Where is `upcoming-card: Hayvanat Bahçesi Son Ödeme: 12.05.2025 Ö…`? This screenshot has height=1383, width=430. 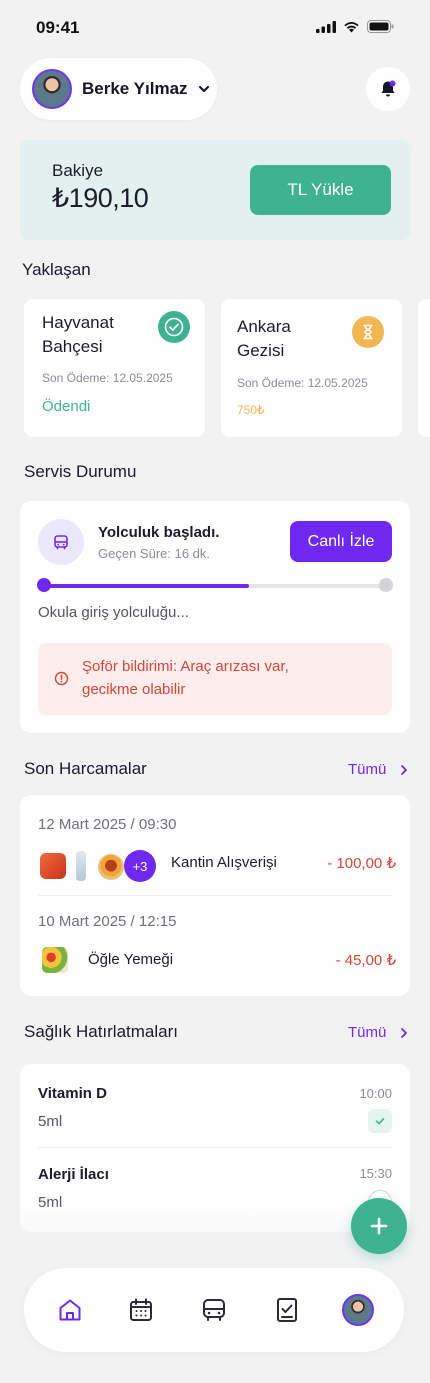 upcoming-card: Hayvanat Bahçesi Son Ödeme: 12.05.2025 Ö… is located at coordinates (114, 368).